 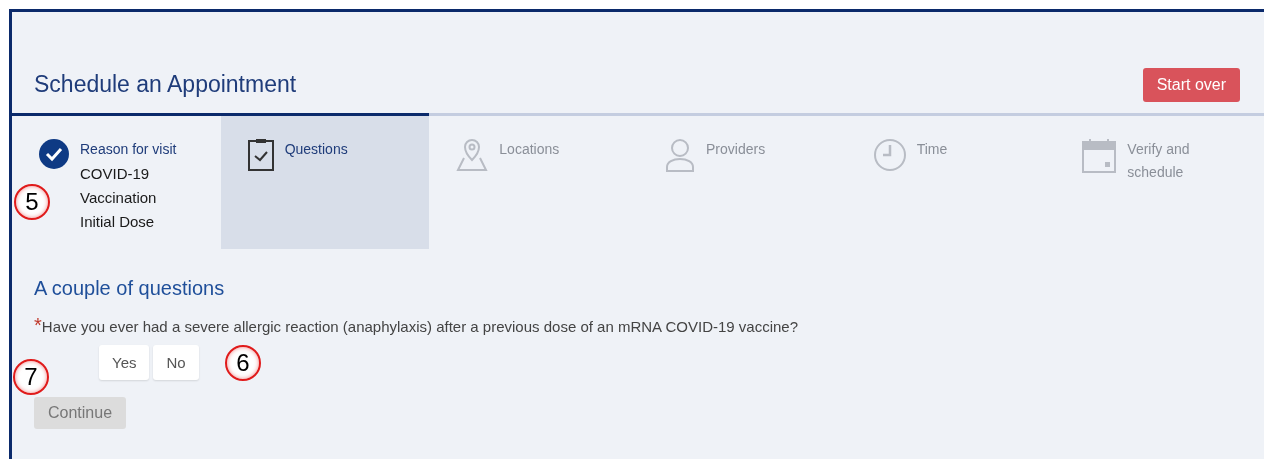 I want to click on step-tab: Verify and schedule, so click(x=1159, y=182).